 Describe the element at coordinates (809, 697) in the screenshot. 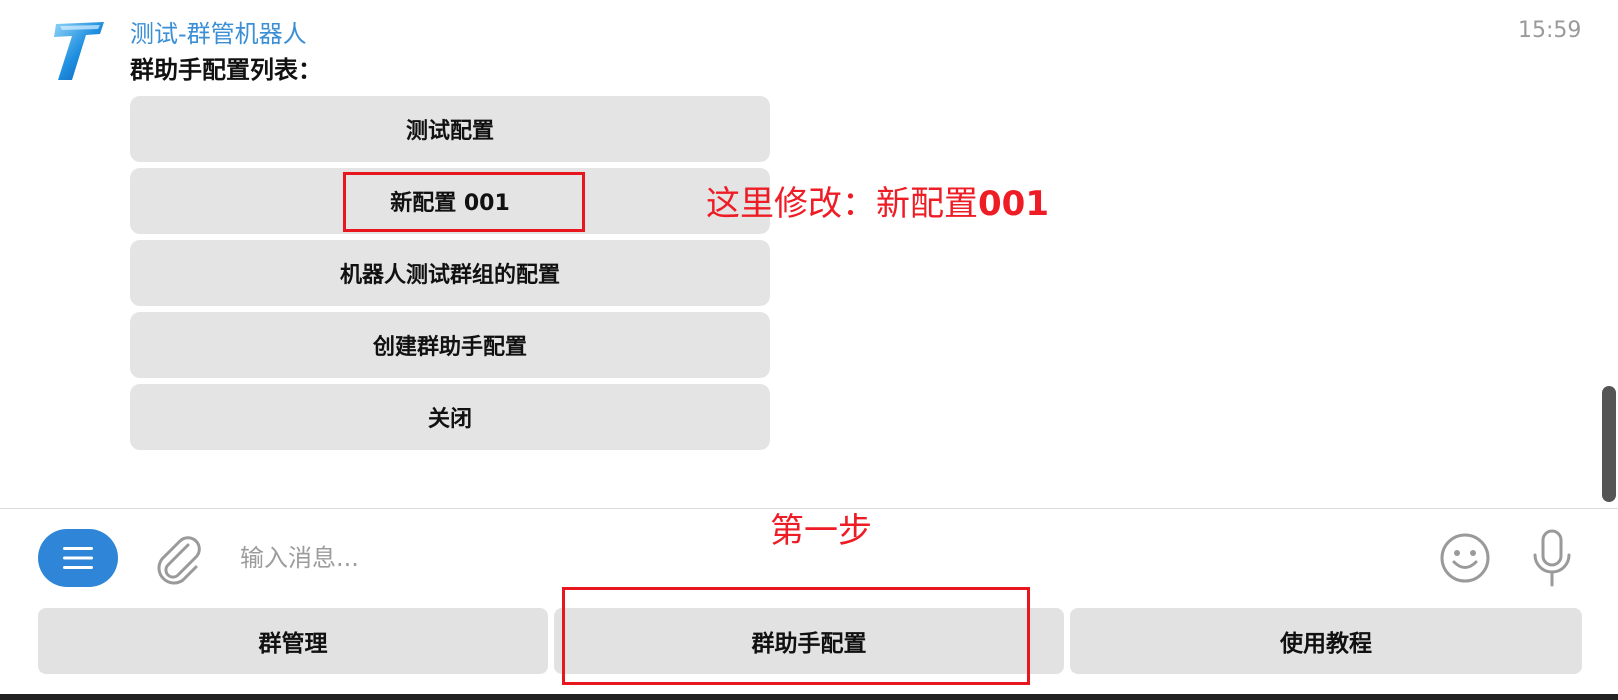

I see `window-bottom-edge` at that location.